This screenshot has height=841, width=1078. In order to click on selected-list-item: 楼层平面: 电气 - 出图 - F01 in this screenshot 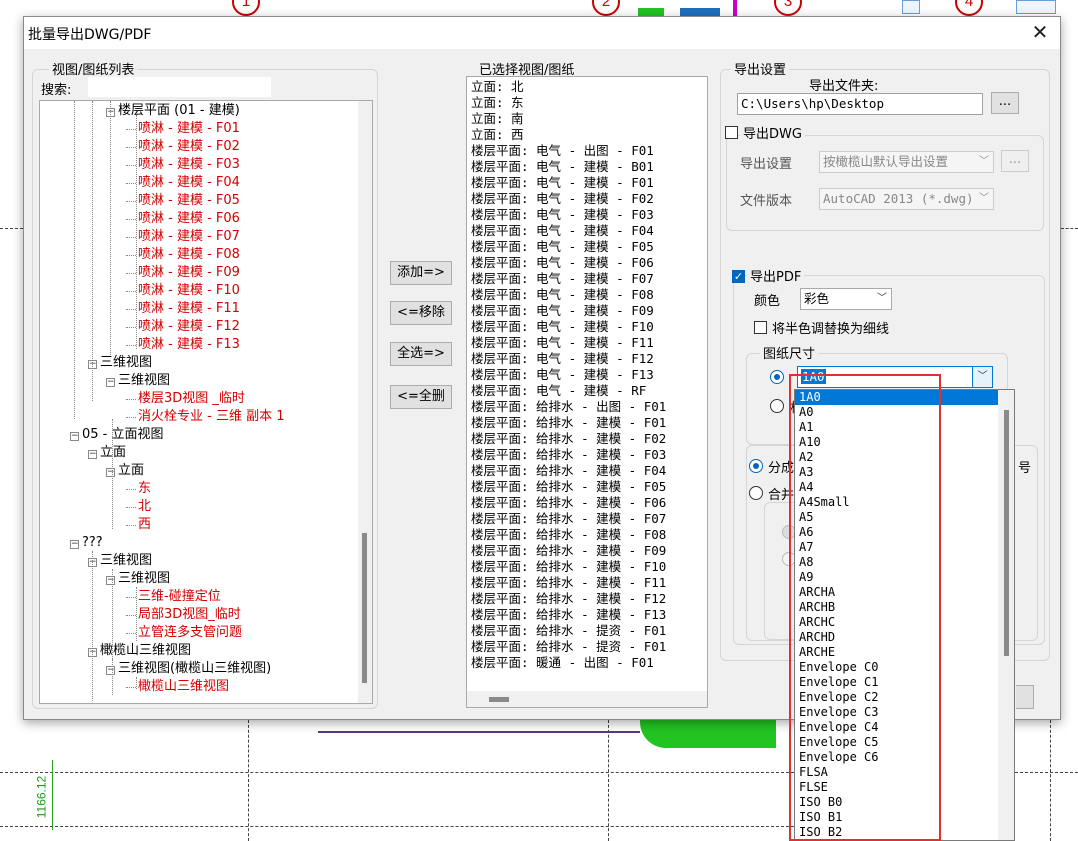, I will do `click(587, 151)`.